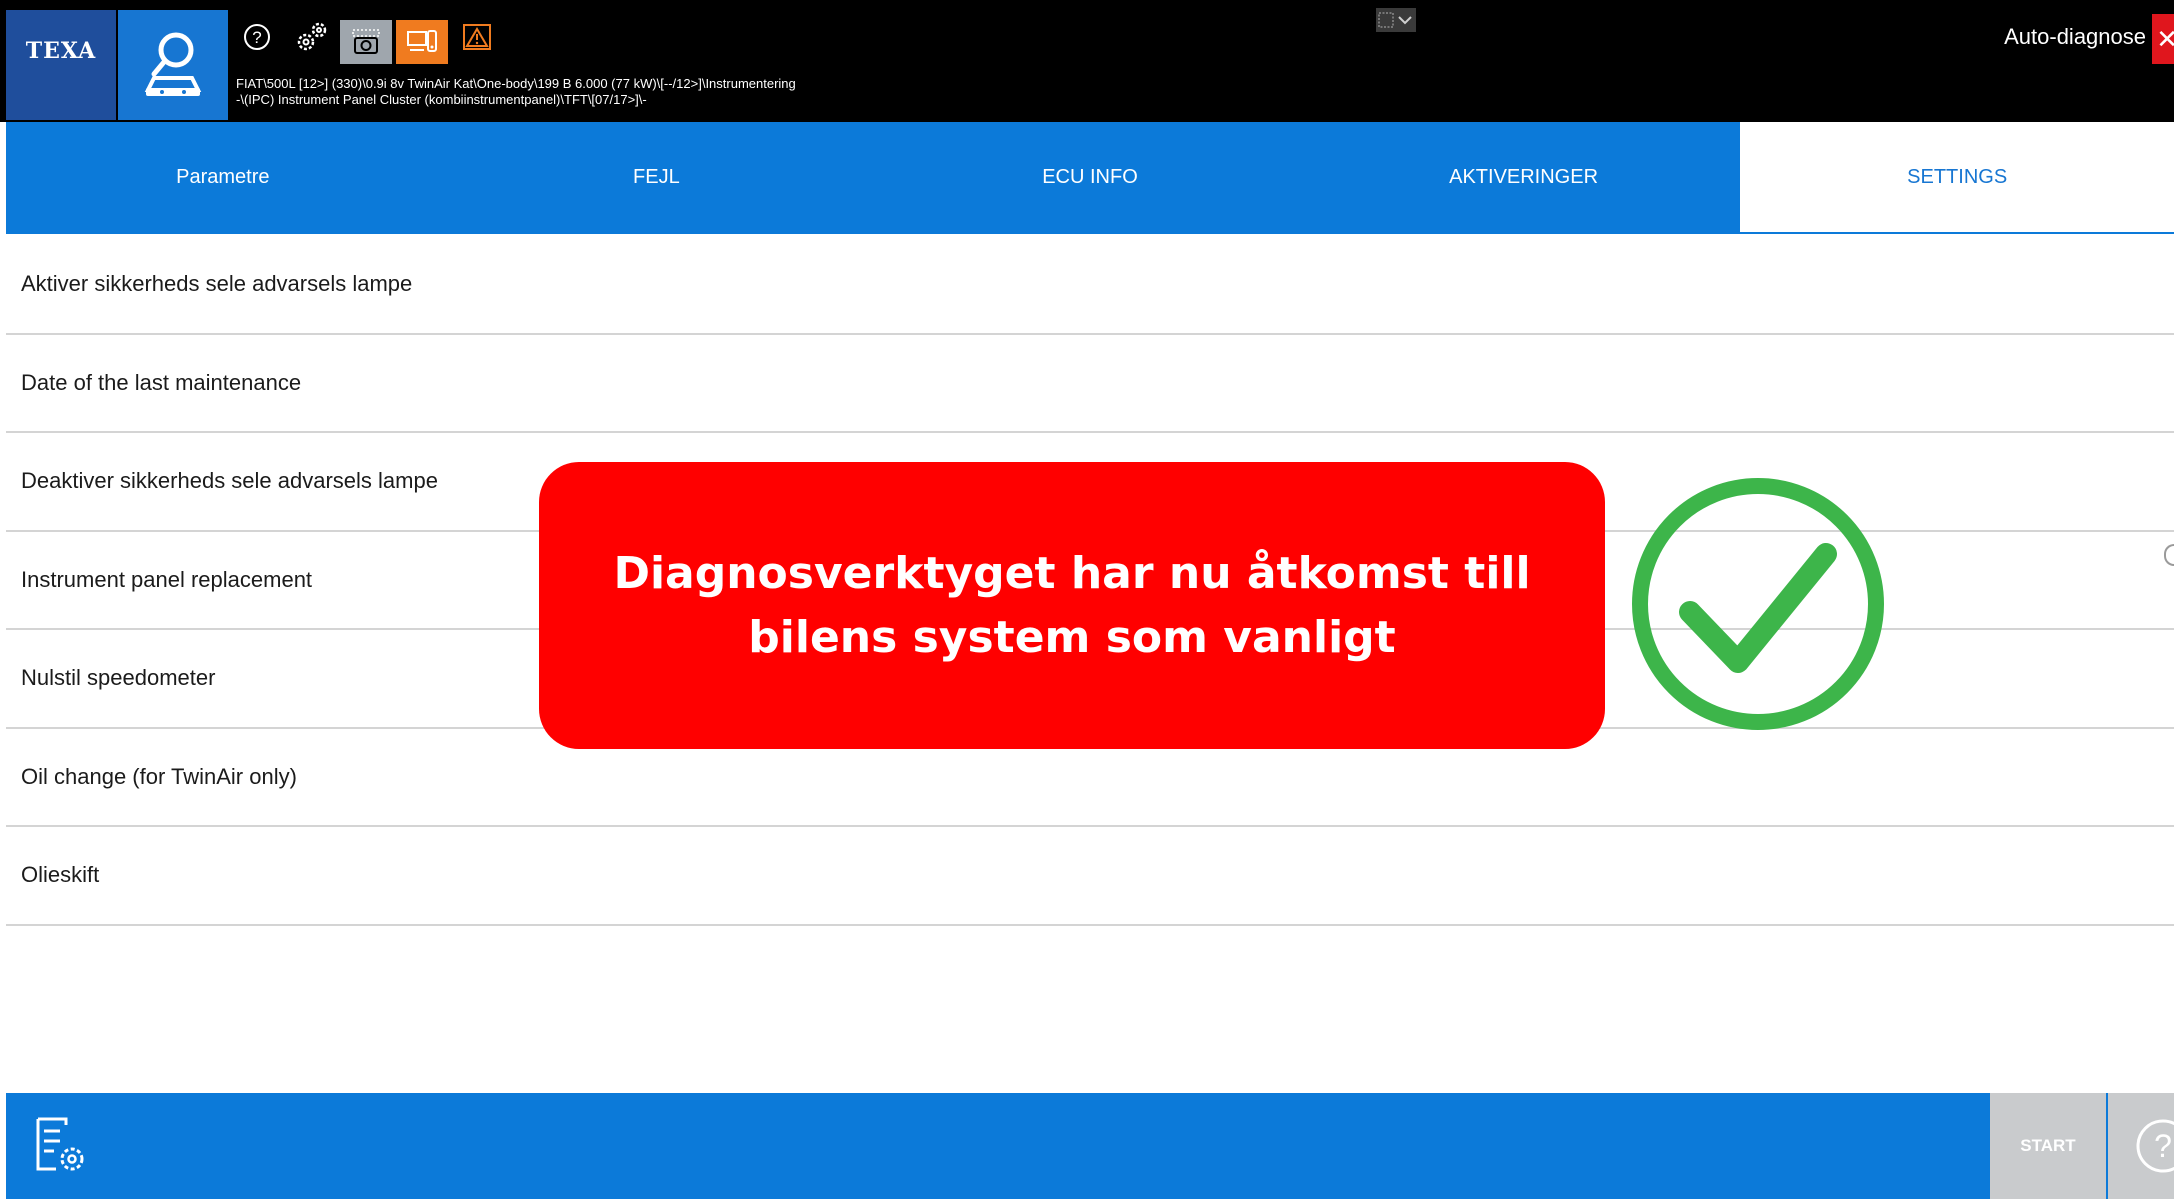 The image size is (2174, 1199). I want to click on magnifier-car-icon, so click(173, 64).